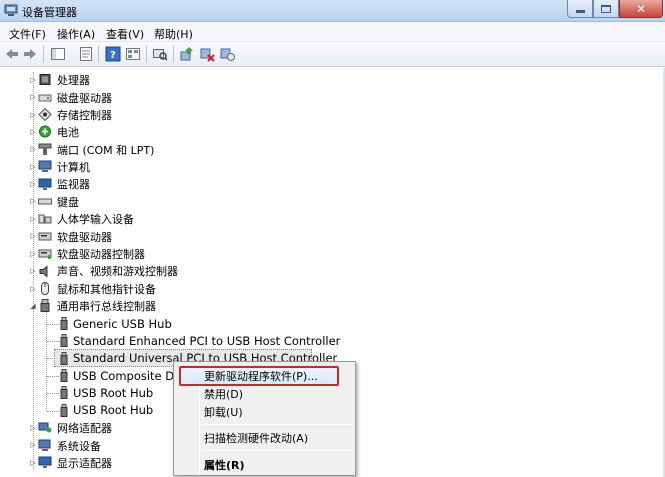 Image resolution: width=665 pixels, height=477 pixels. What do you see at coordinates (187, 54) in the screenshot?
I see `update-driver-icon` at bounding box center [187, 54].